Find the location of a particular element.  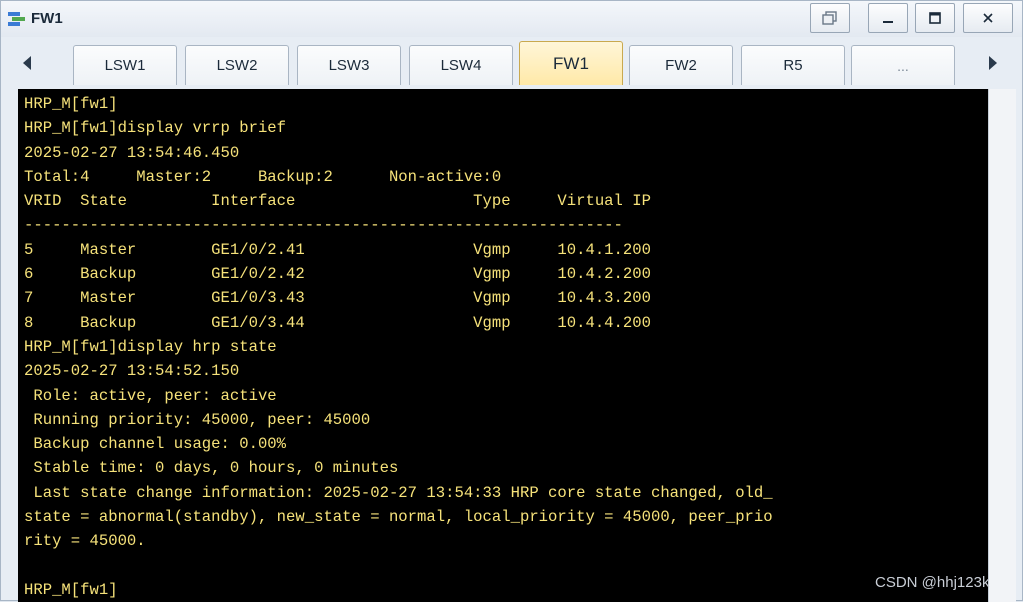

chevron-right-icon is located at coordinates (993, 63).